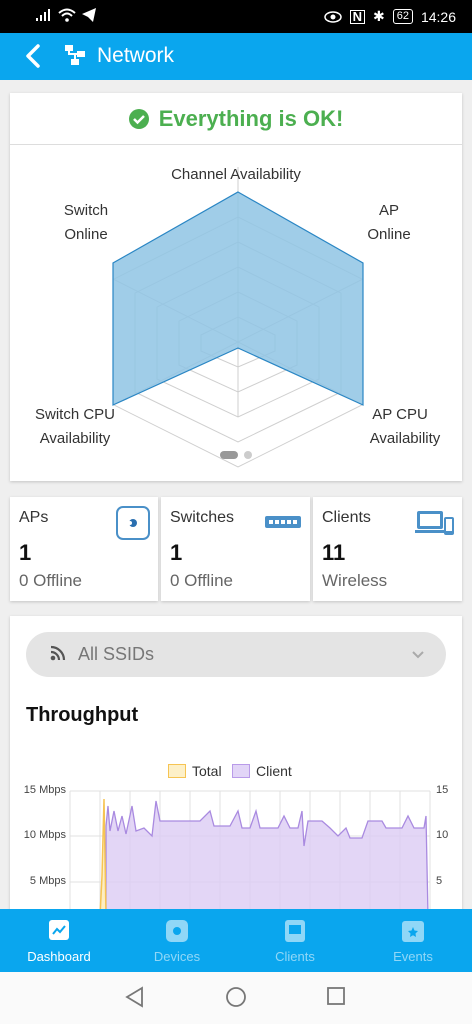  I want to click on radar-label-switch-cpu-2: Availability, so click(75, 438).